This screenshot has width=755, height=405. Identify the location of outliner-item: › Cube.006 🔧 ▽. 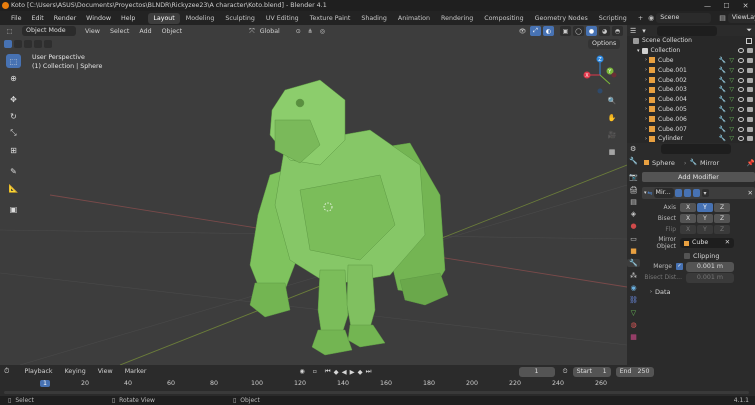
(691, 119).